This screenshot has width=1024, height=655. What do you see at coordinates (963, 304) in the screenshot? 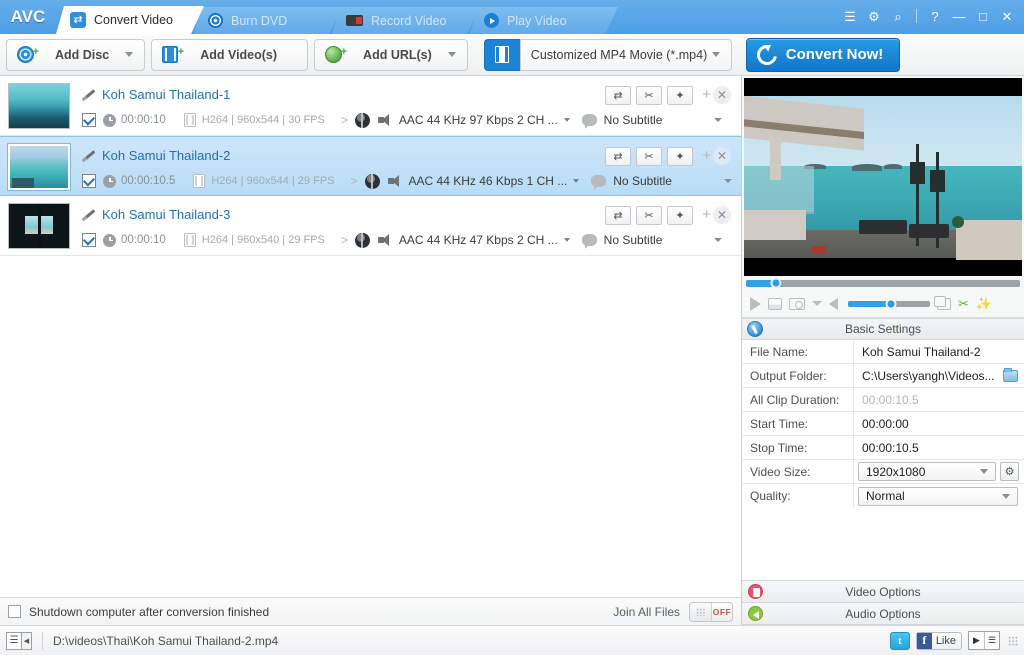
I see `scissors-icon: ✂` at bounding box center [963, 304].